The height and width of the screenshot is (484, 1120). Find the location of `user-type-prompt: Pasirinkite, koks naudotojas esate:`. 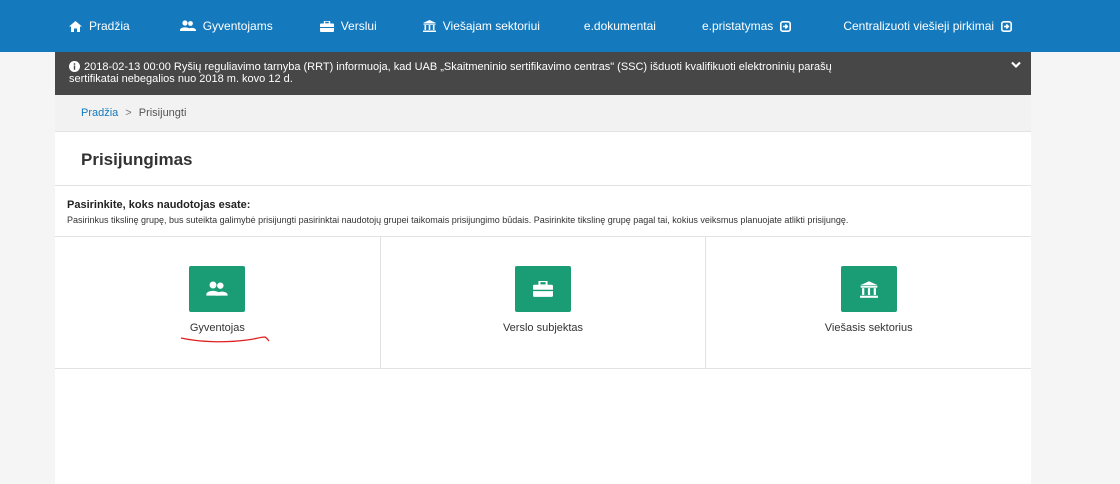

user-type-prompt: Pasirinkite, koks naudotojas esate: is located at coordinates (159, 205).